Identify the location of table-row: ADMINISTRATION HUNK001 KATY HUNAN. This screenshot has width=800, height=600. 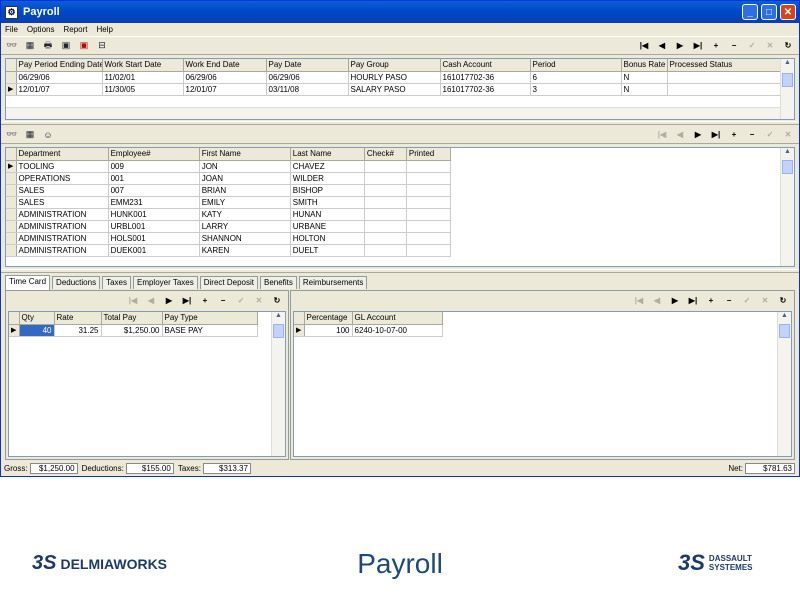
(229, 214).